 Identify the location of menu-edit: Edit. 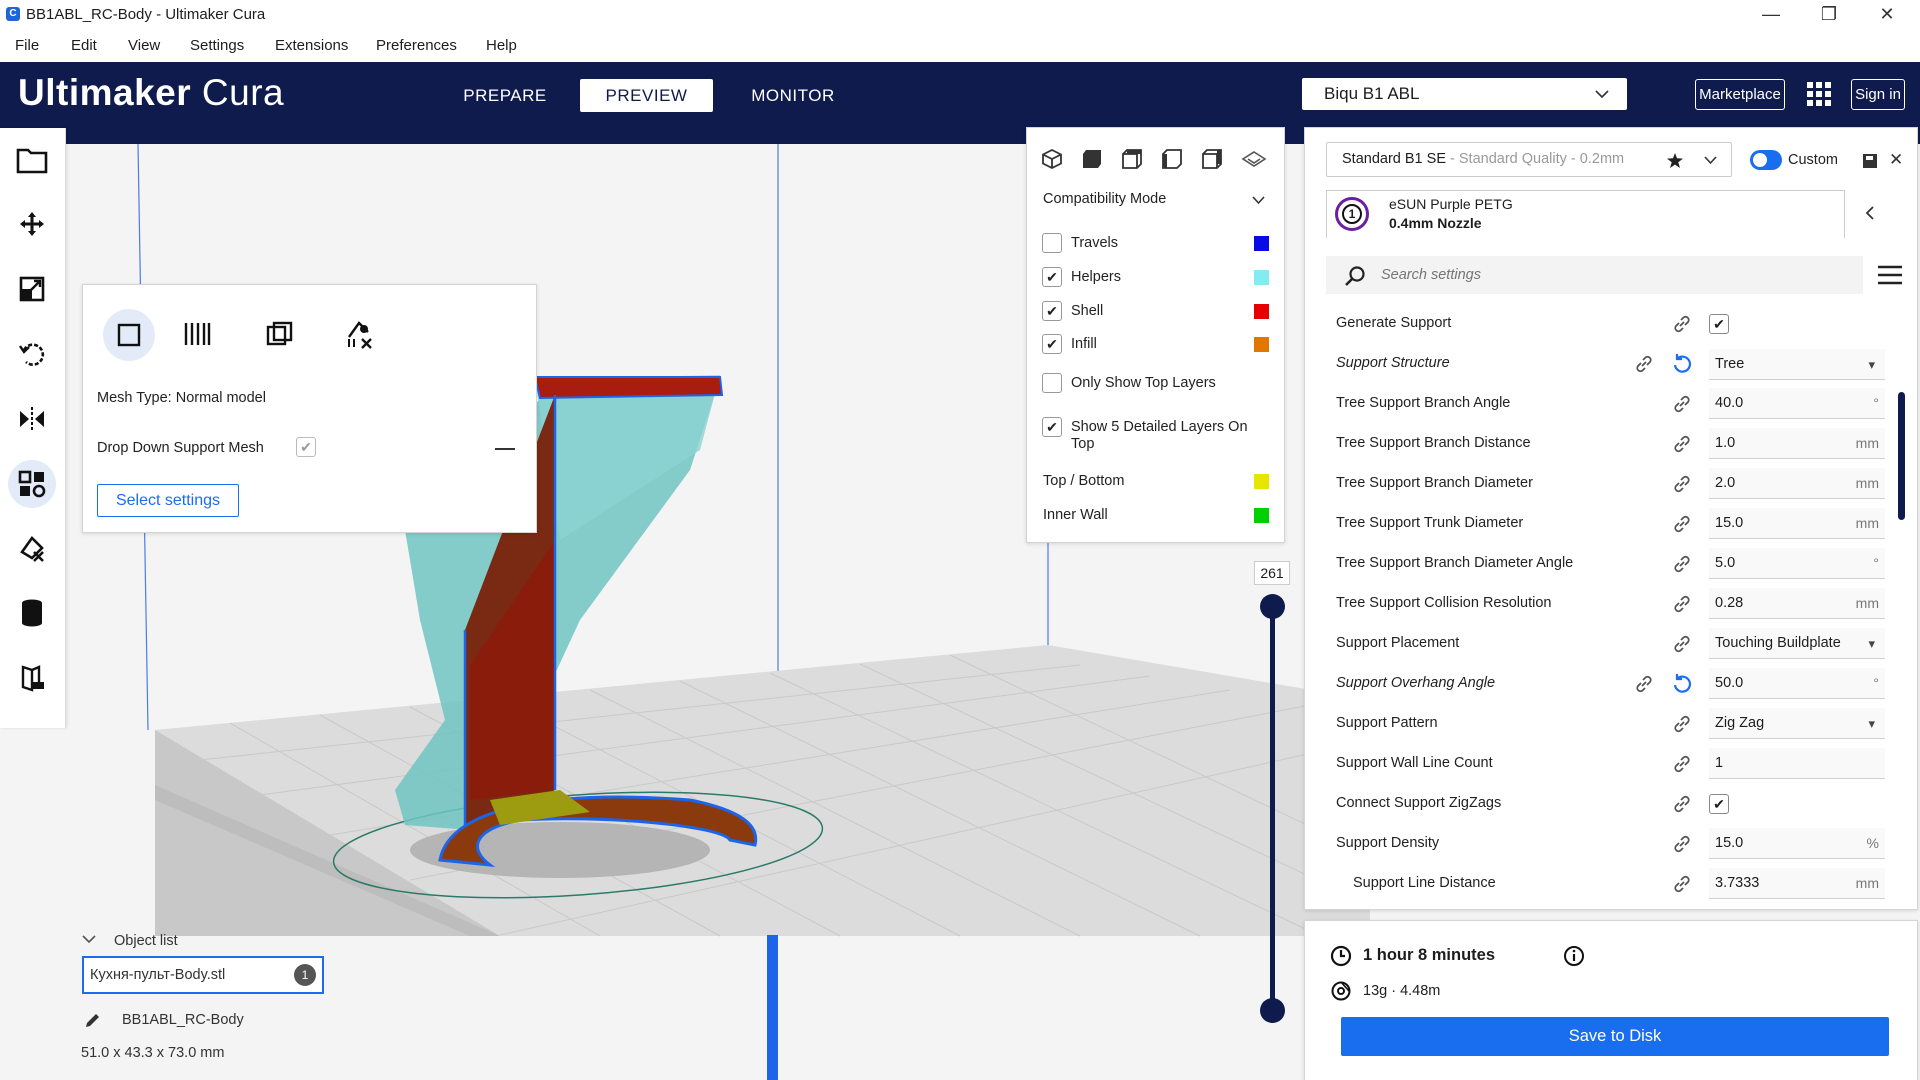
(84, 45).